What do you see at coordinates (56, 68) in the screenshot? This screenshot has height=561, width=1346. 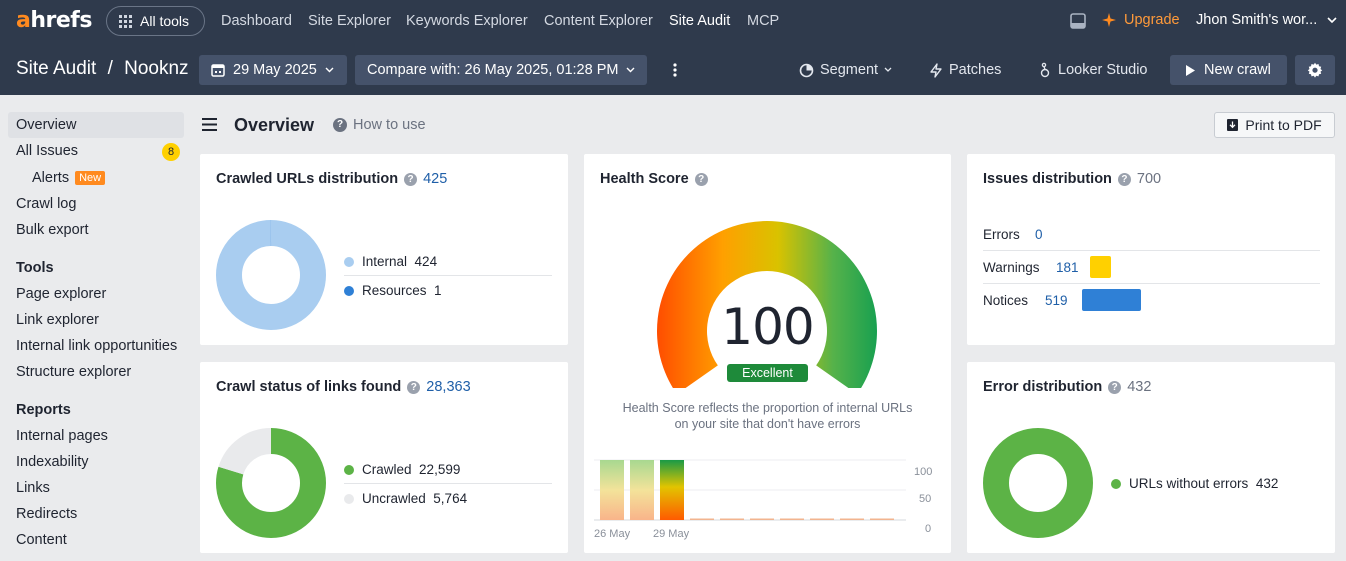 I see `breadcrumb-site-audit: Site Audit` at bounding box center [56, 68].